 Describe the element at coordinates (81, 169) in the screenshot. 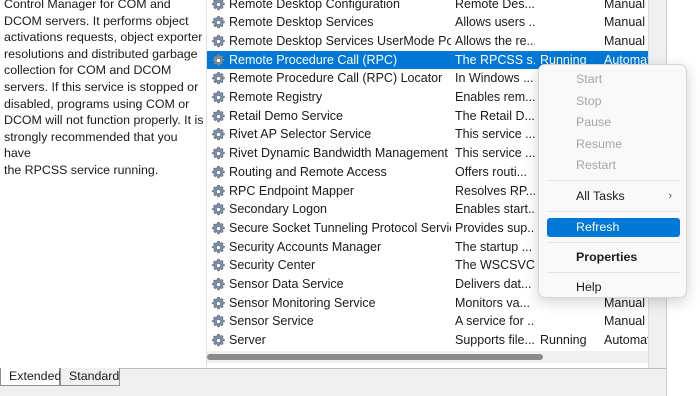

I see `description-line: the RPCSS service running.` at that location.